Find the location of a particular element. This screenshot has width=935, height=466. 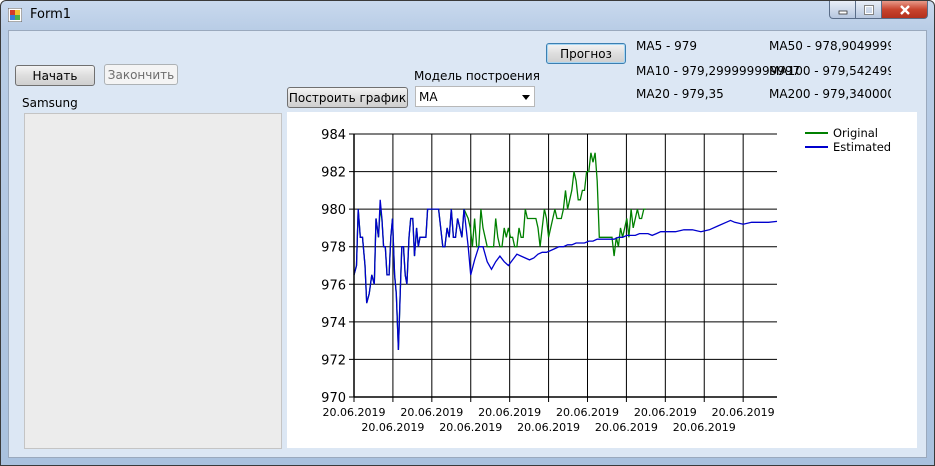

window-title: Form1 is located at coordinates (51, 14).